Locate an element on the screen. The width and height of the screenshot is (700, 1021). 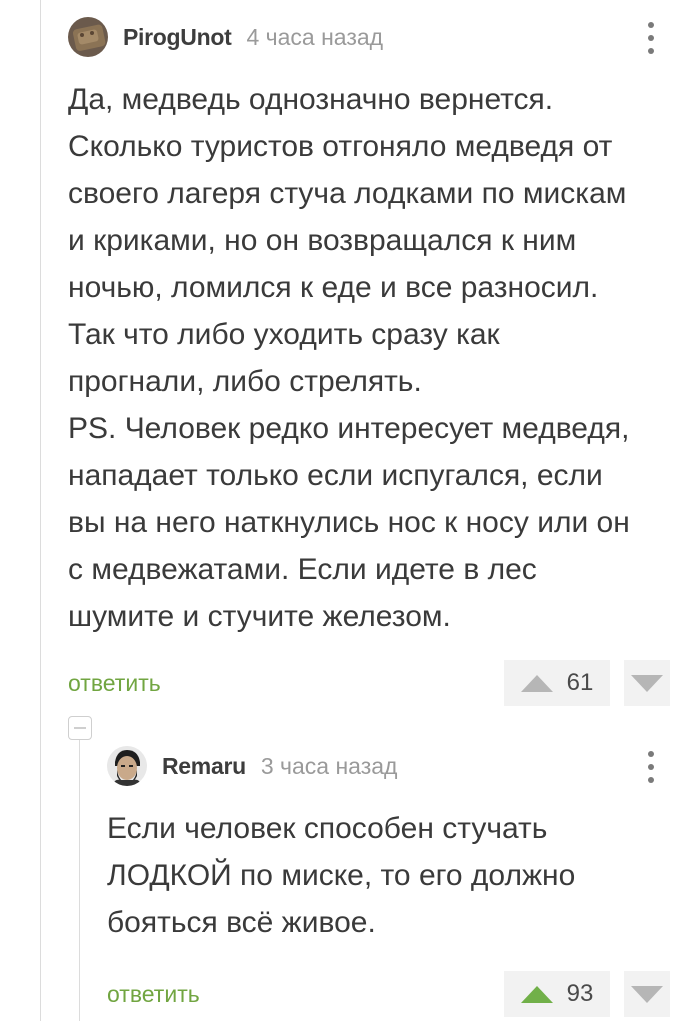
comment-header: Remaru 3 часа назад is located at coordinates (395, 766).